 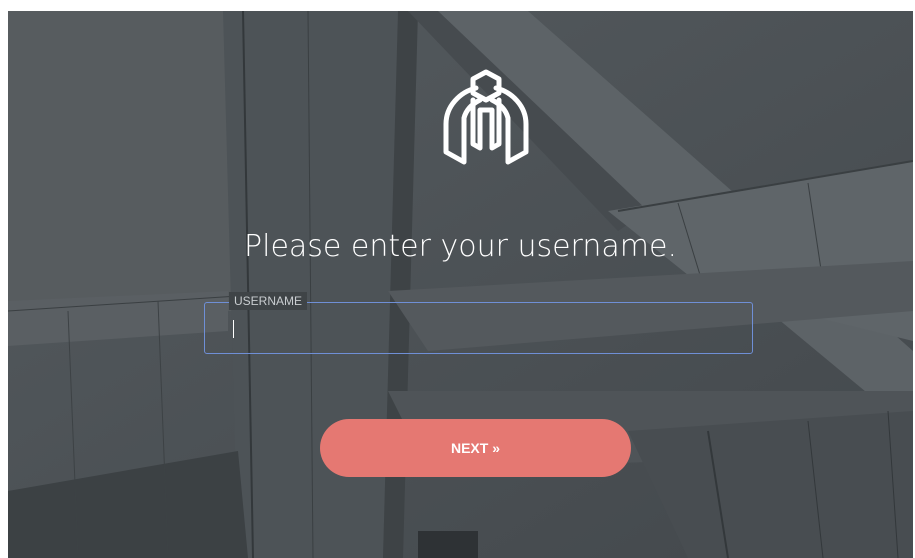 I want to click on page-title: Please enter your username., so click(x=460, y=246).